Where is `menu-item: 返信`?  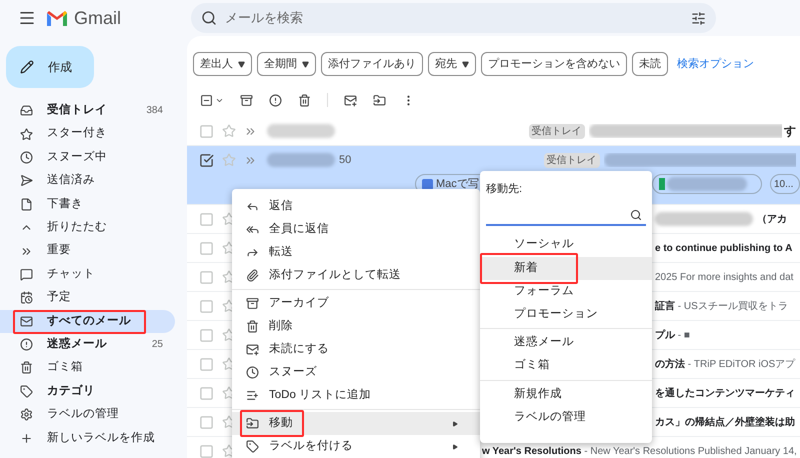
menu-item: 返信 is located at coordinates (356, 206).